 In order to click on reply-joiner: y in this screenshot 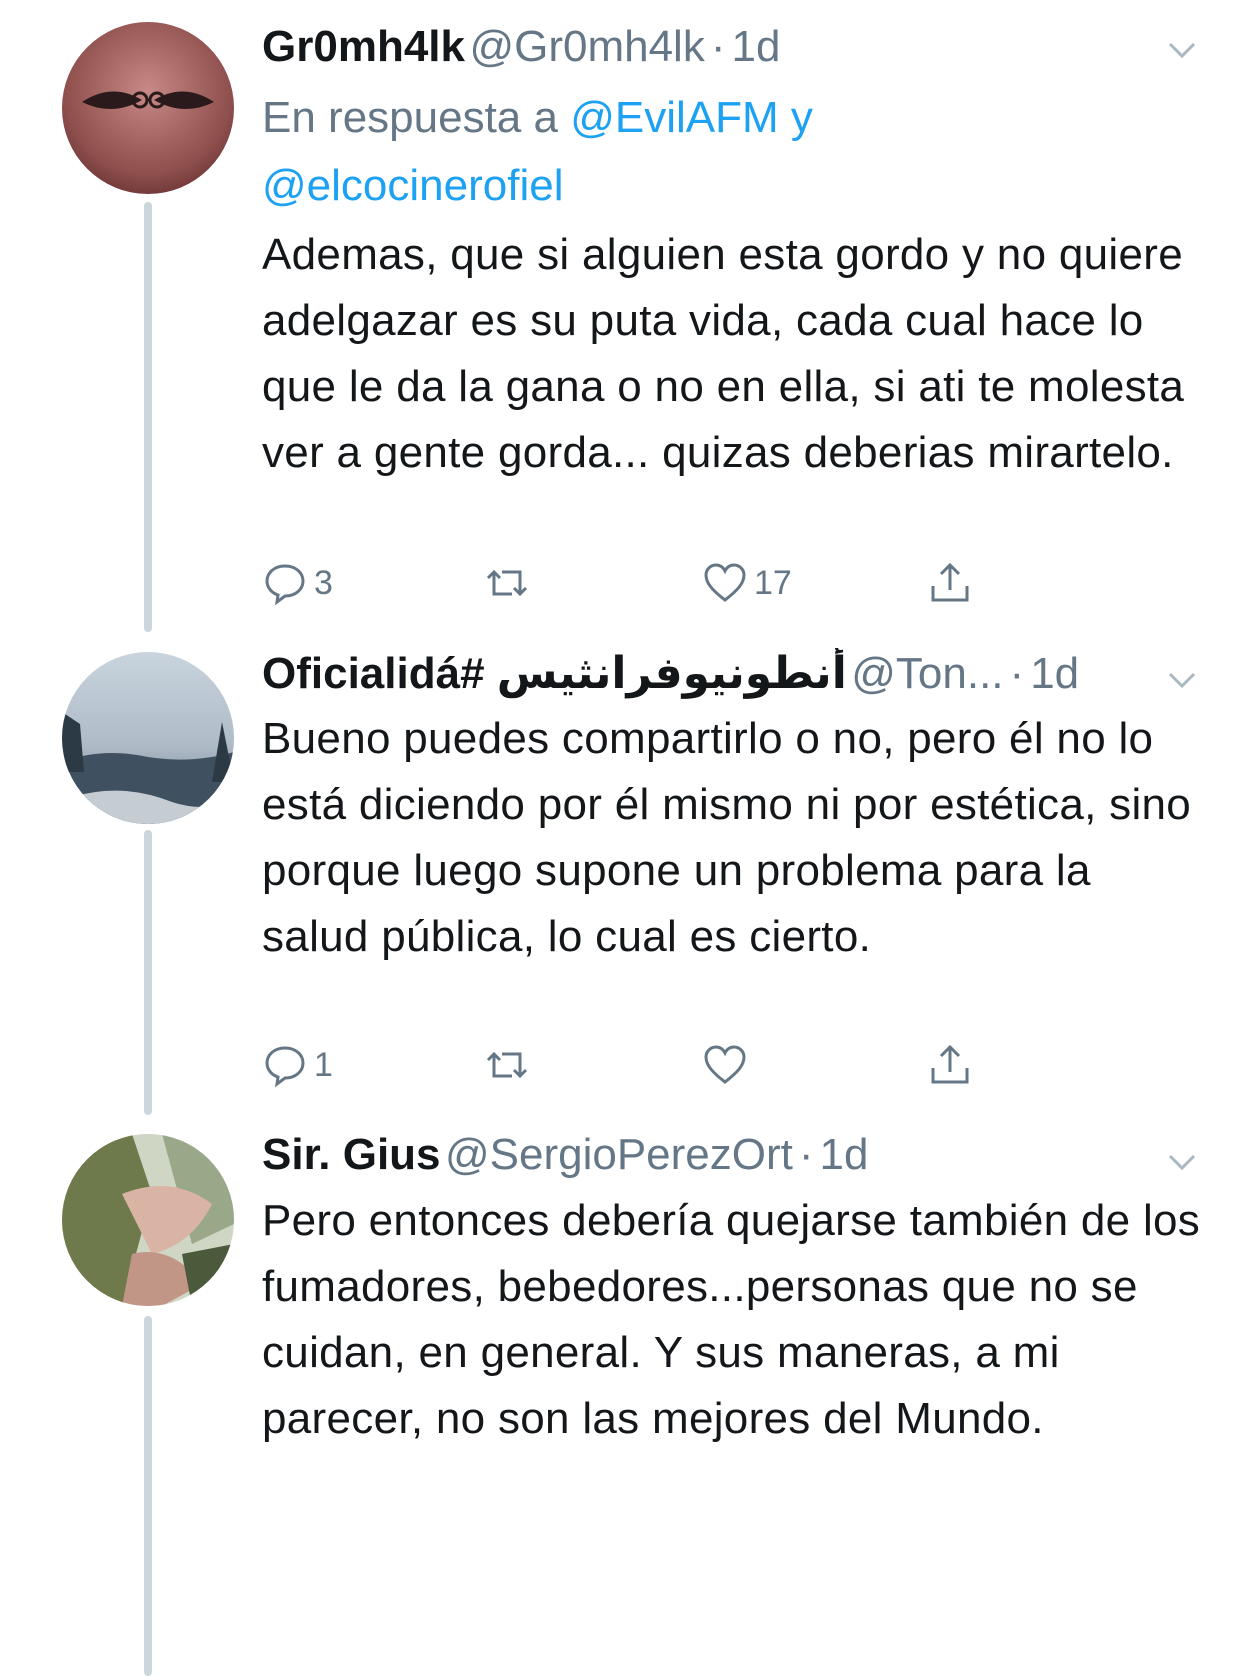, I will do `click(801, 117)`.